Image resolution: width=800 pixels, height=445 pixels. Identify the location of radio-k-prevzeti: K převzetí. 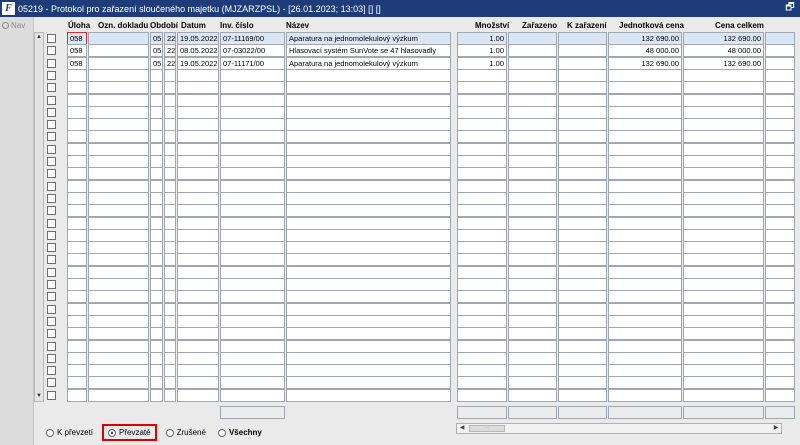
(69, 432).